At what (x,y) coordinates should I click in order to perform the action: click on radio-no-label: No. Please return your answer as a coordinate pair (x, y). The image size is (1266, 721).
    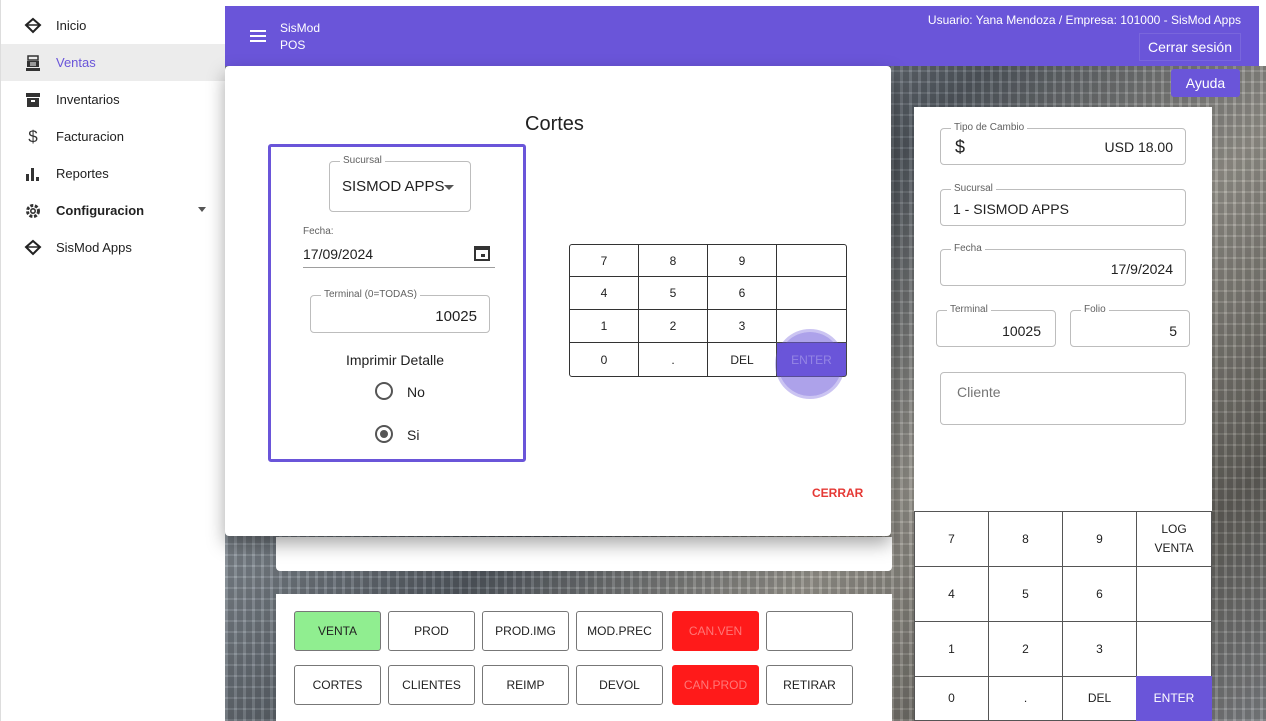
    Looking at the image, I should click on (416, 392).